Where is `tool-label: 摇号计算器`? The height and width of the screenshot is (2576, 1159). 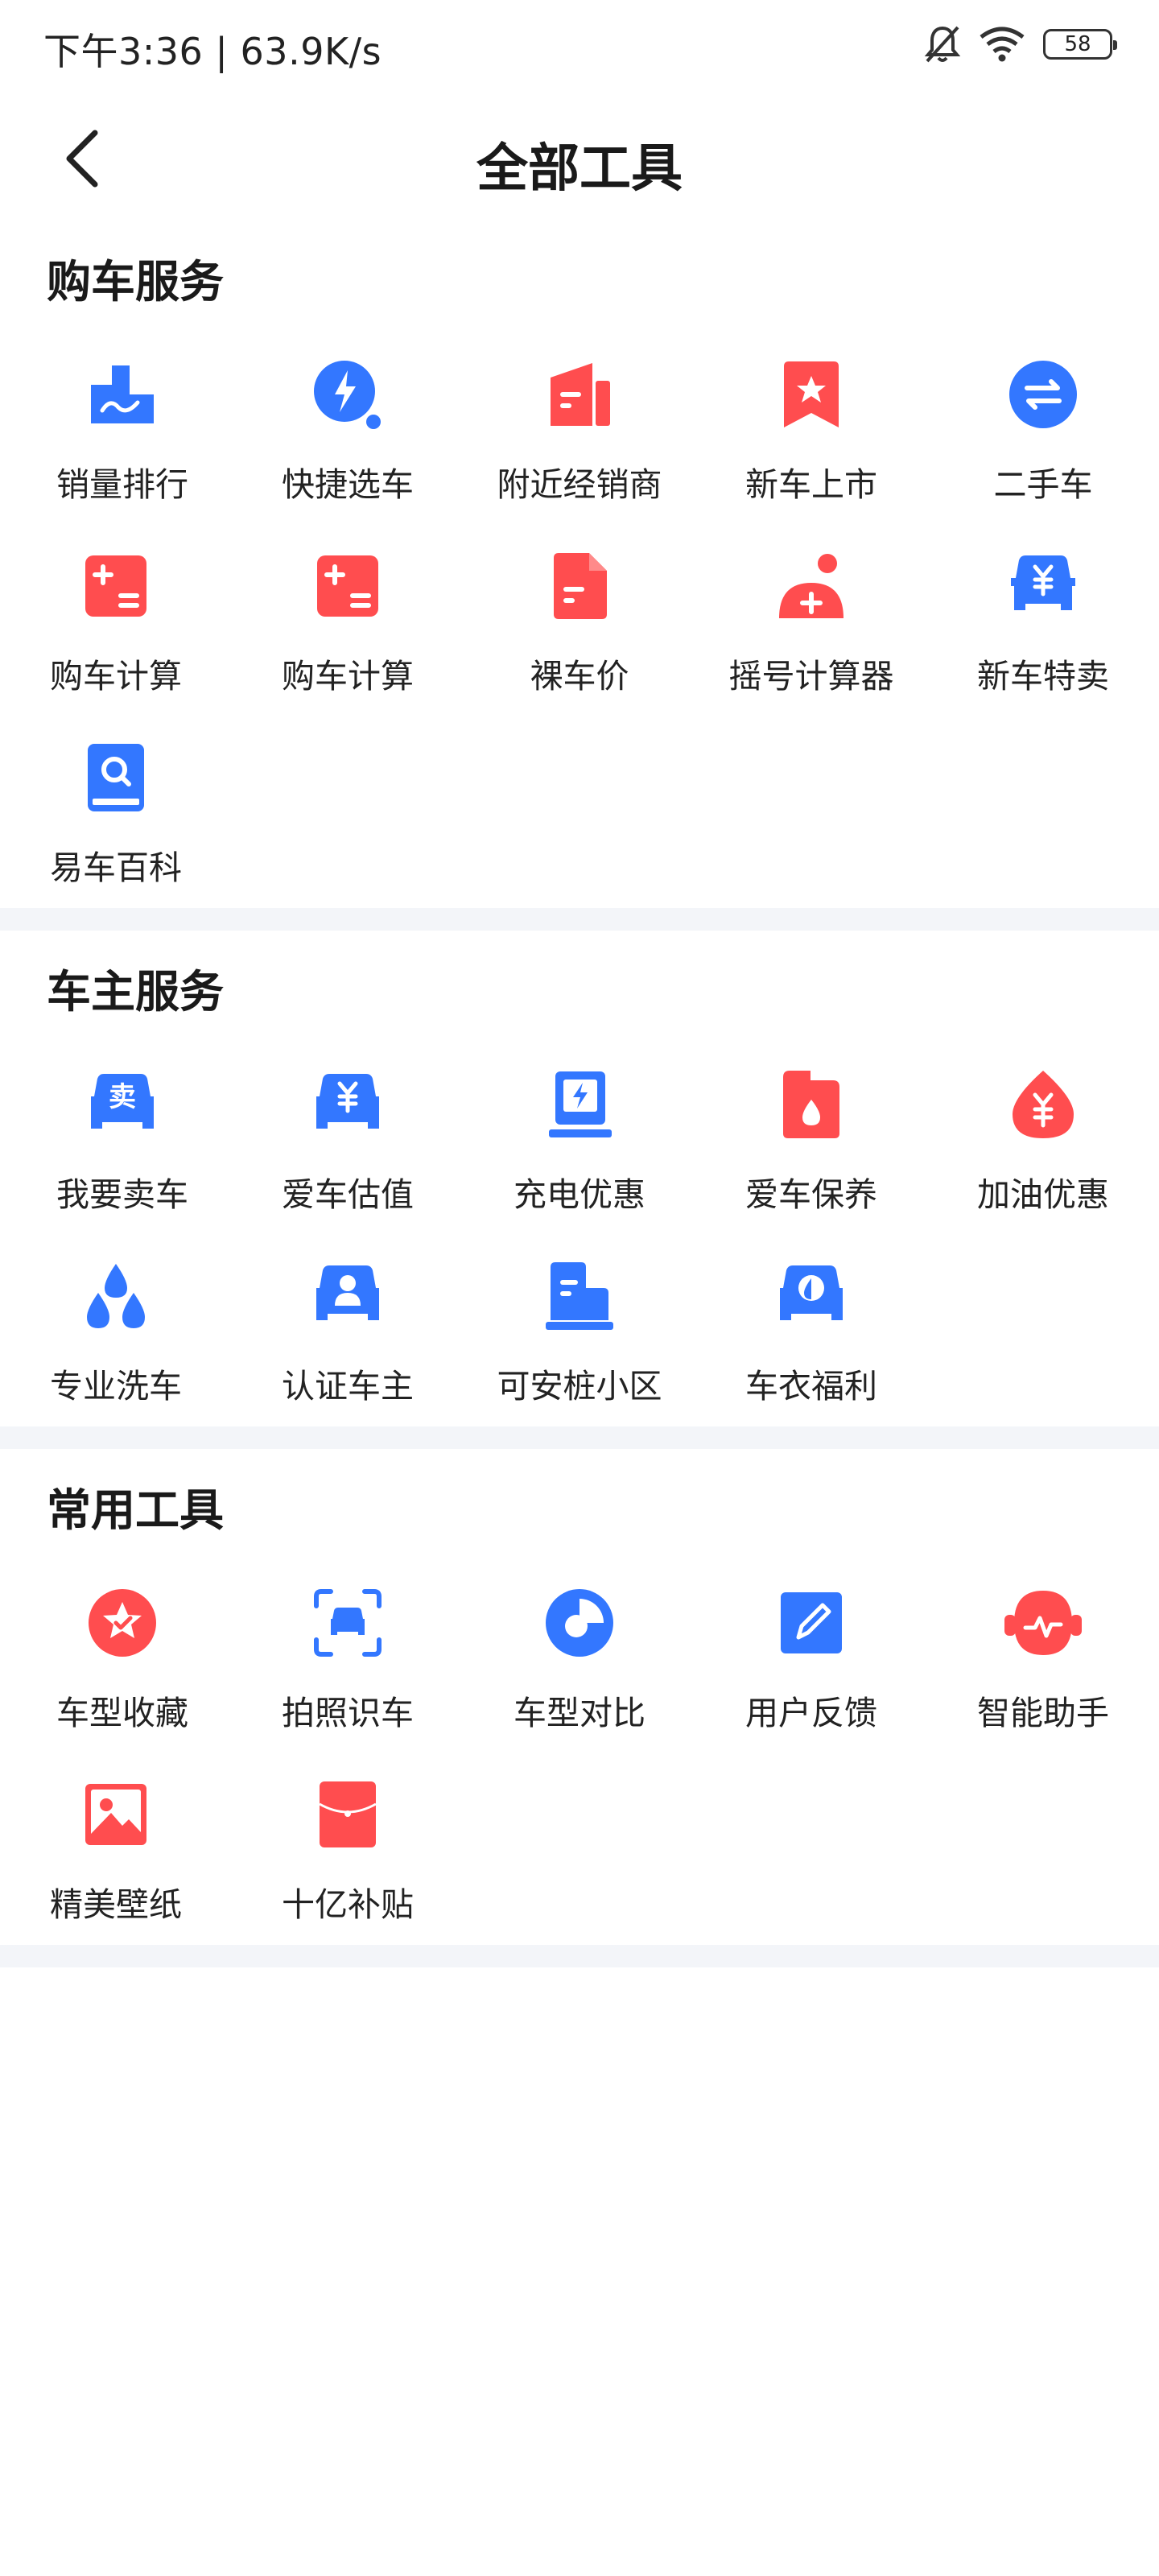
tool-label: 摇号计算器 is located at coordinates (811, 676).